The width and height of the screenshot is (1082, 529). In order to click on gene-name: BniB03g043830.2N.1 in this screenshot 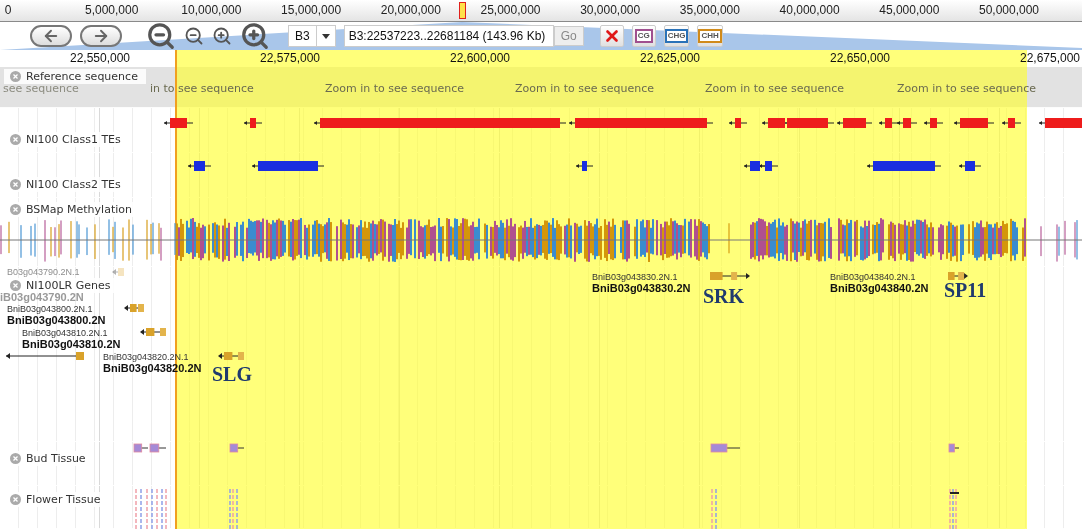, I will do `click(635, 277)`.